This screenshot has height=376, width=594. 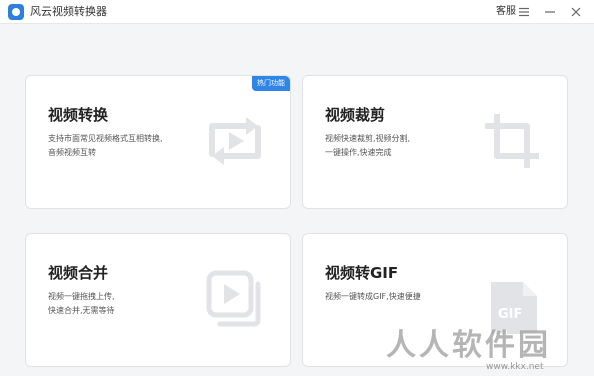 I want to click on hot-feature-badge: 热门功能, so click(x=271, y=83).